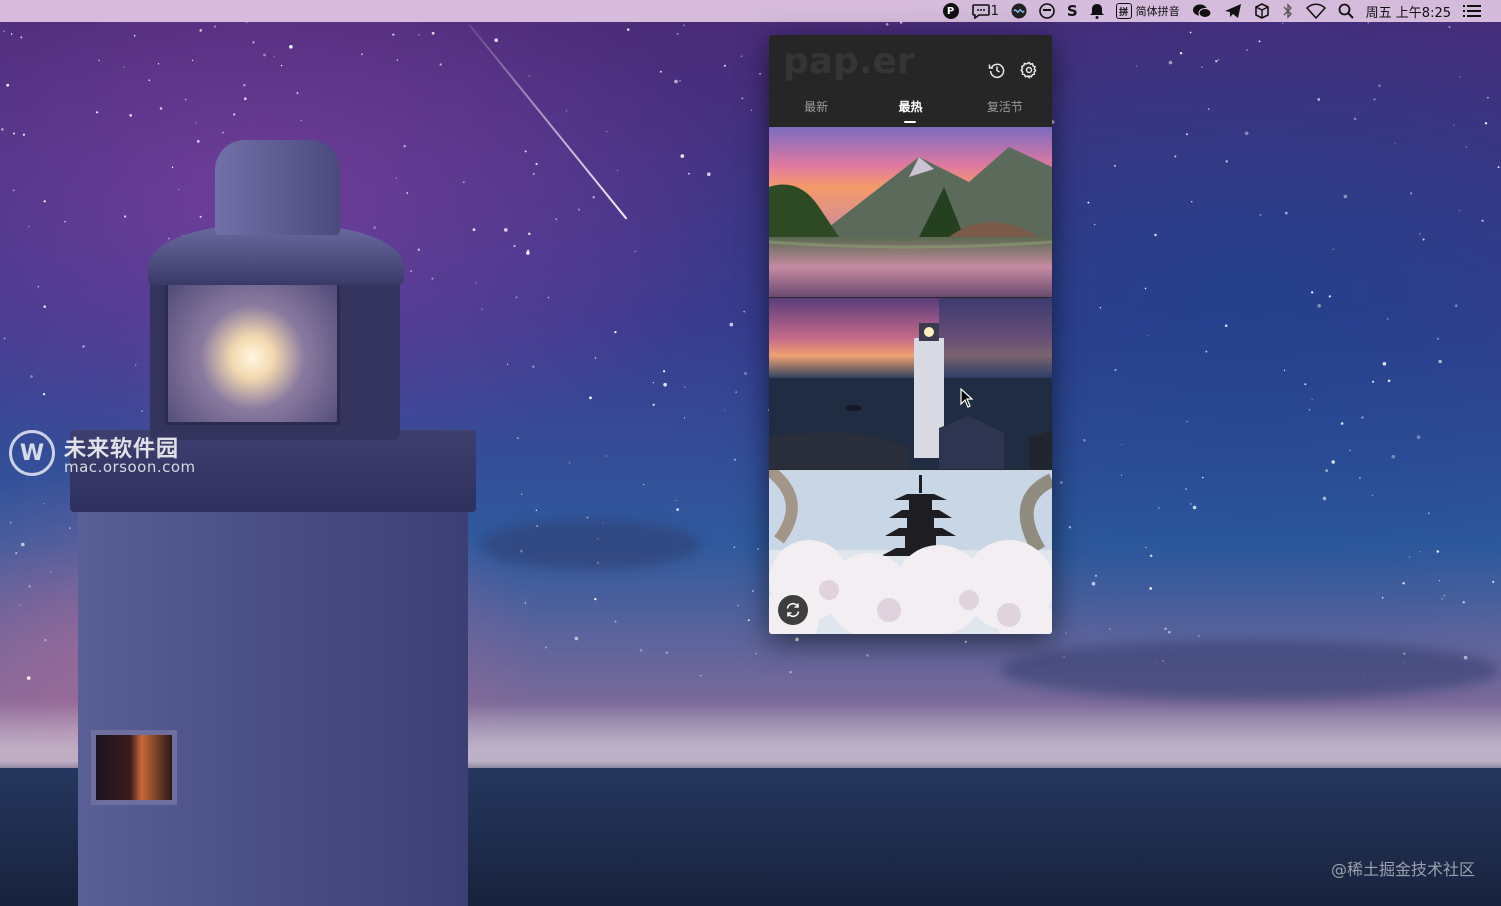 Image resolution: width=1501 pixels, height=906 pixels. What do you see at coordinates (1029, 70) in the screenshot?
I see `settings-button` at bounding box center [1029, 70].